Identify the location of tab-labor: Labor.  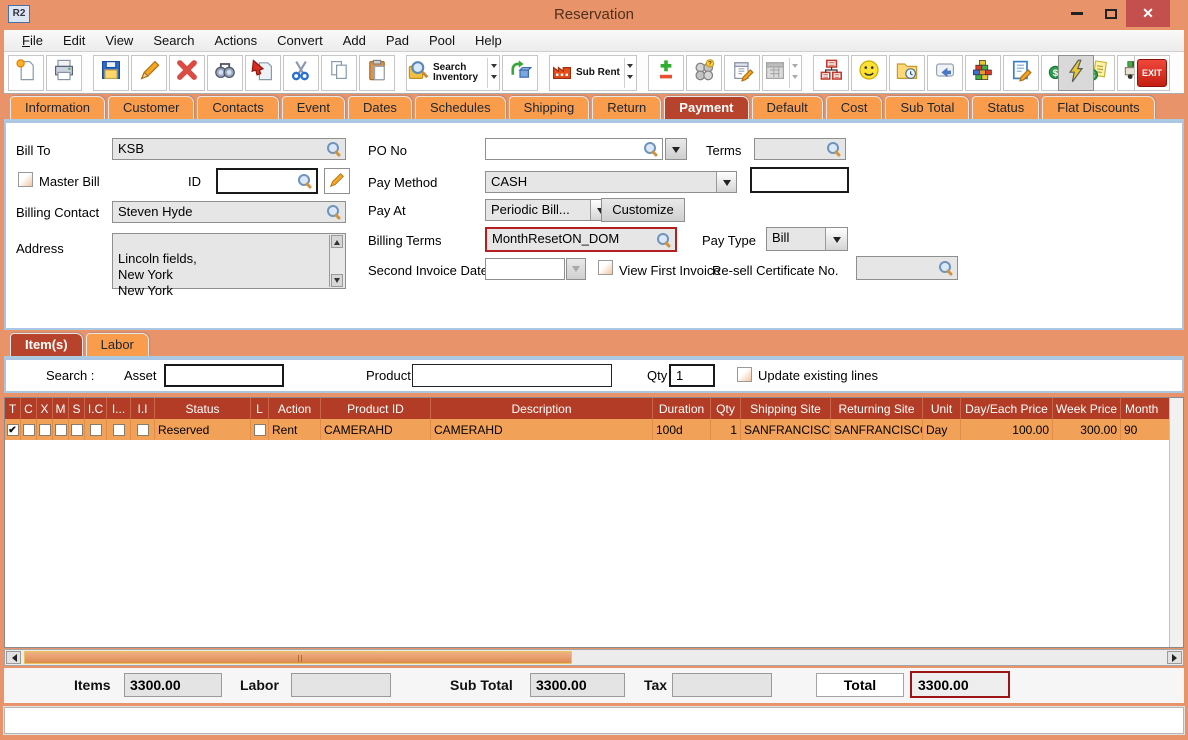
(117, 344).